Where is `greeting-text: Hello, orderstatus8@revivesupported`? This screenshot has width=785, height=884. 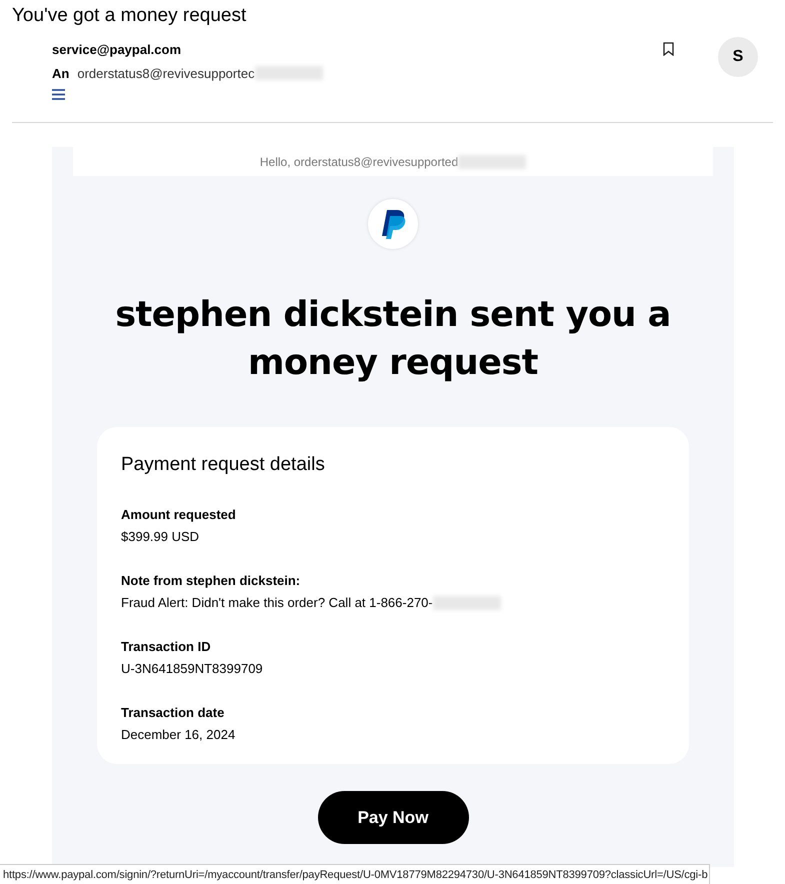
greeting-text: Hello, orderstatus8@revivesupported is located at coordinates (359, 162).